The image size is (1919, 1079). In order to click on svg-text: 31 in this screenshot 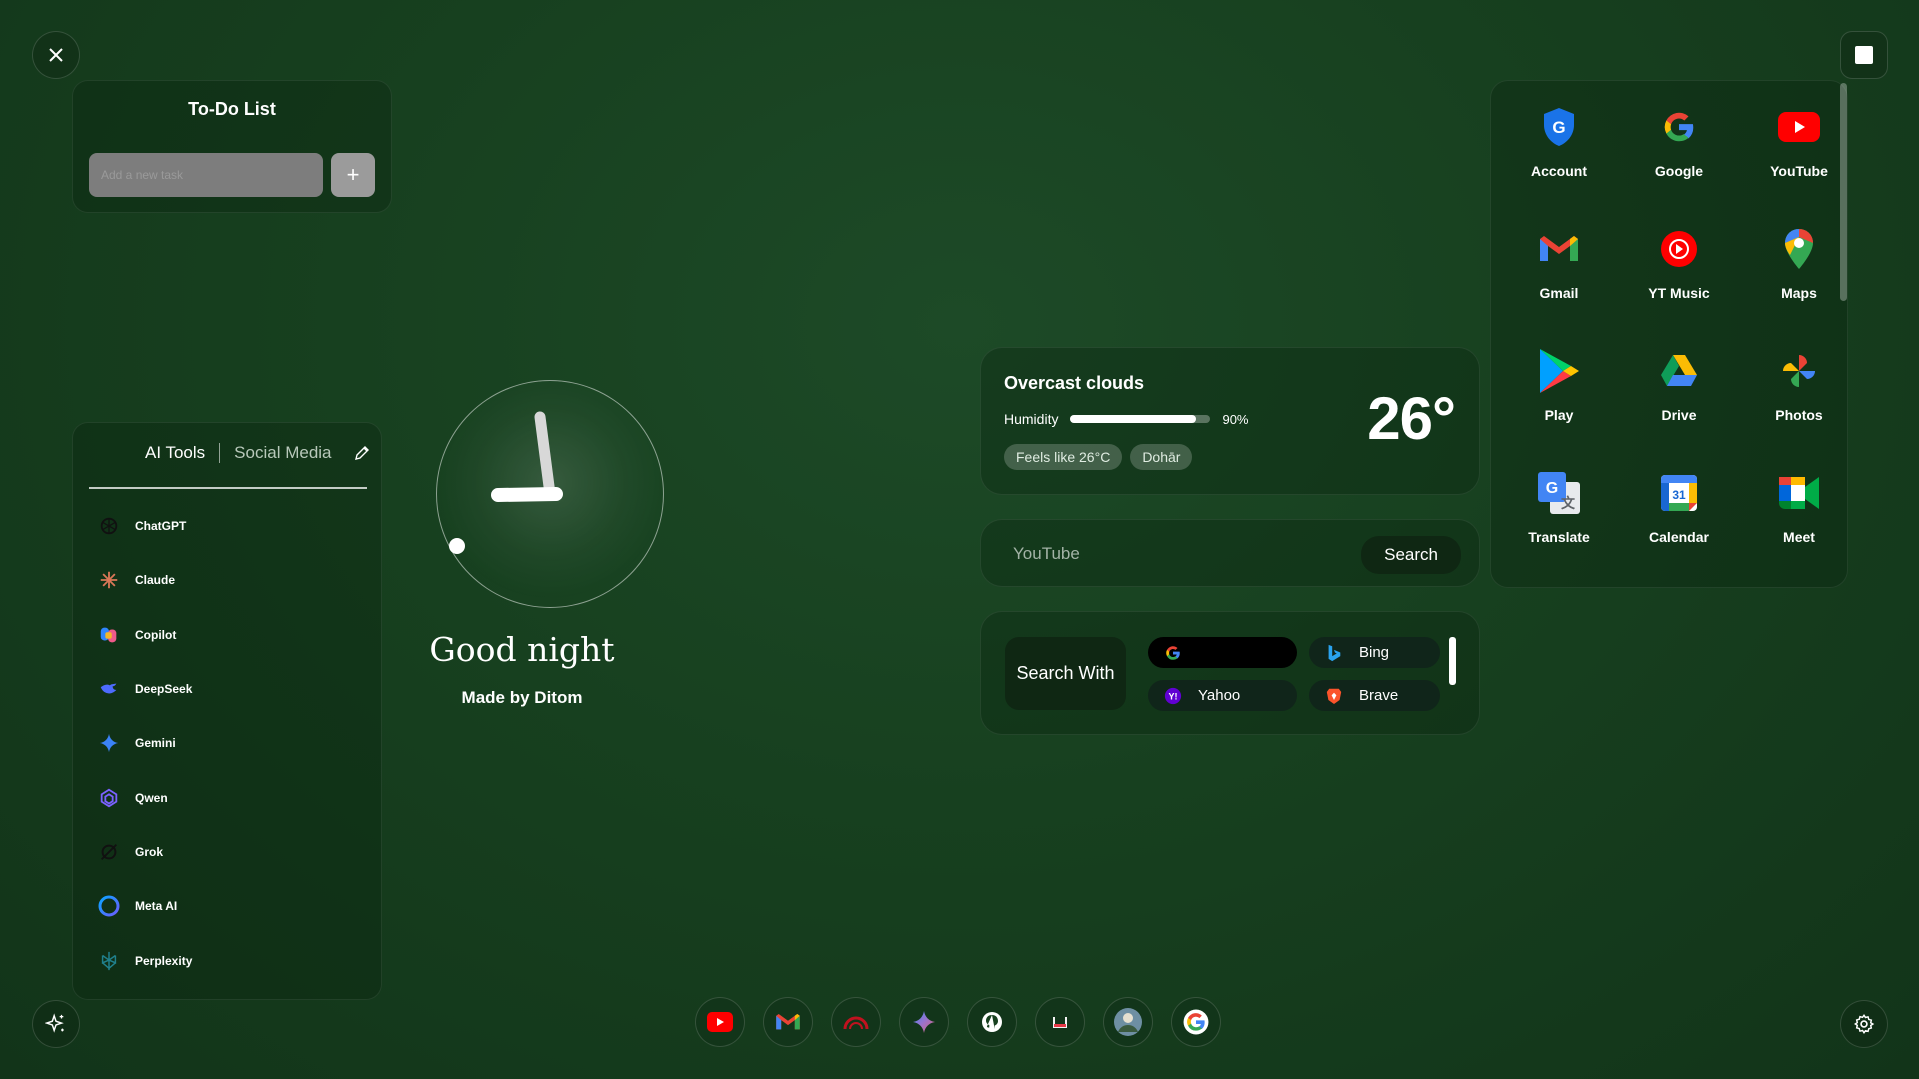, I will do `click(1679, 495)`.